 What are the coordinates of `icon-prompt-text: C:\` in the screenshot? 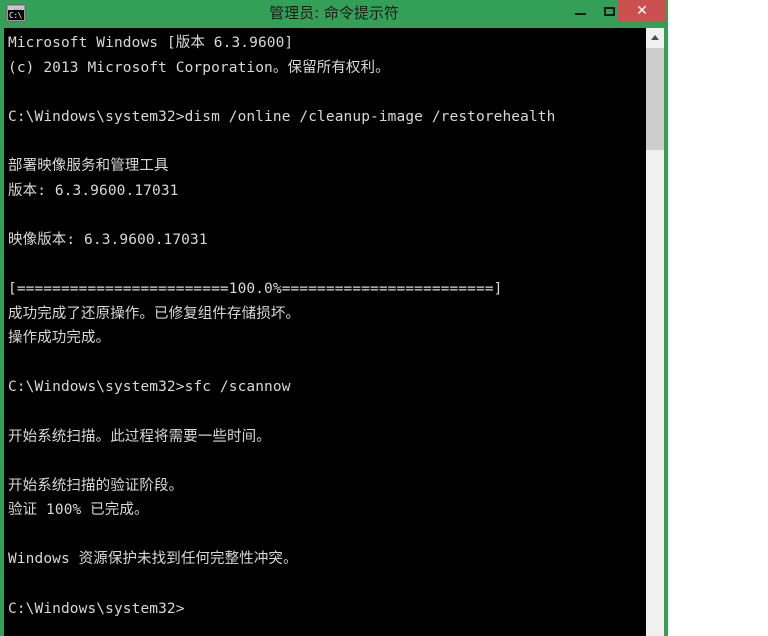 It's located at (16, 15).